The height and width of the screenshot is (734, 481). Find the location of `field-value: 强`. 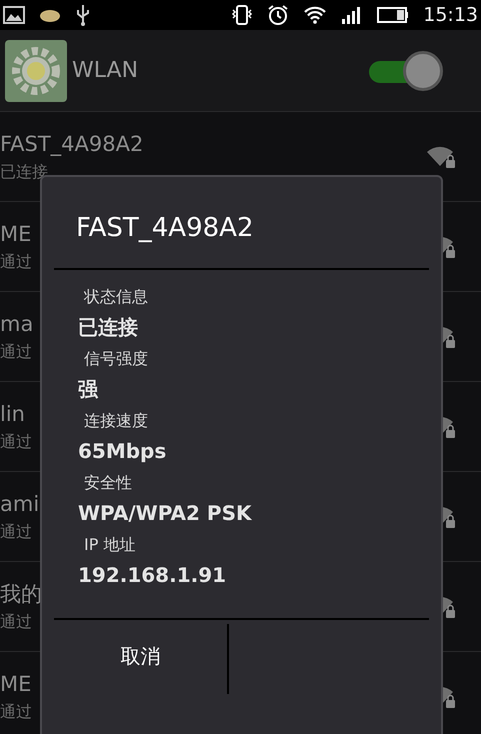

field-value: 强 is located at coordinates (88, 389).